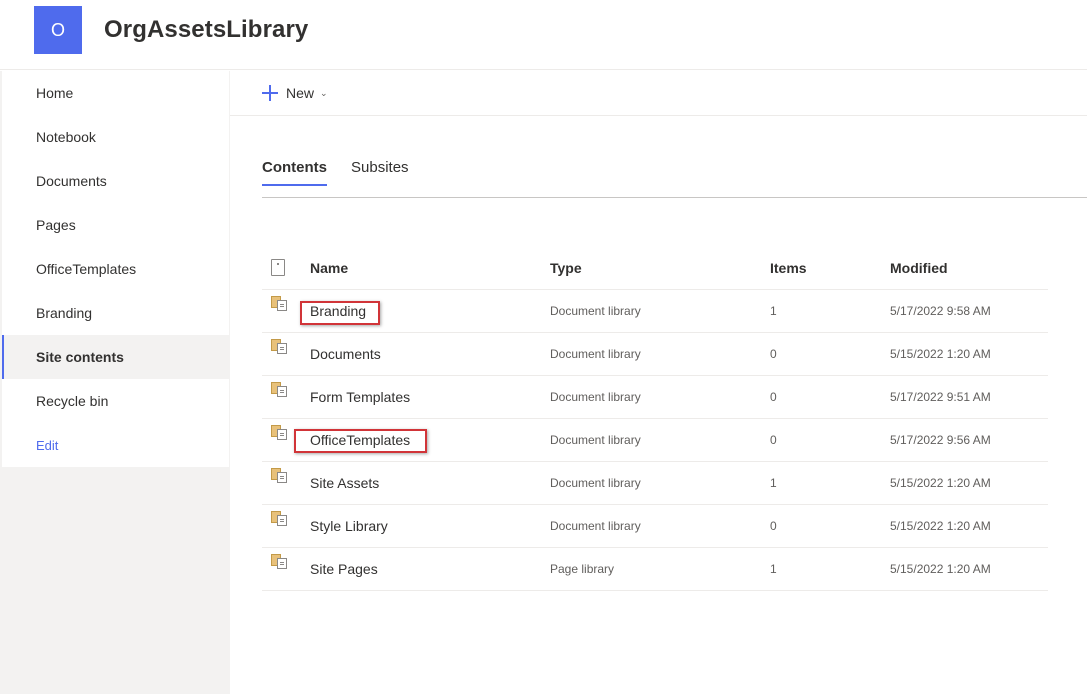 This screenshot has height=694, width=1087. Describe the element at coordinates (543, 35) in the screenshot. I see `site-header: O OrgAssetsLibrary` at that location.